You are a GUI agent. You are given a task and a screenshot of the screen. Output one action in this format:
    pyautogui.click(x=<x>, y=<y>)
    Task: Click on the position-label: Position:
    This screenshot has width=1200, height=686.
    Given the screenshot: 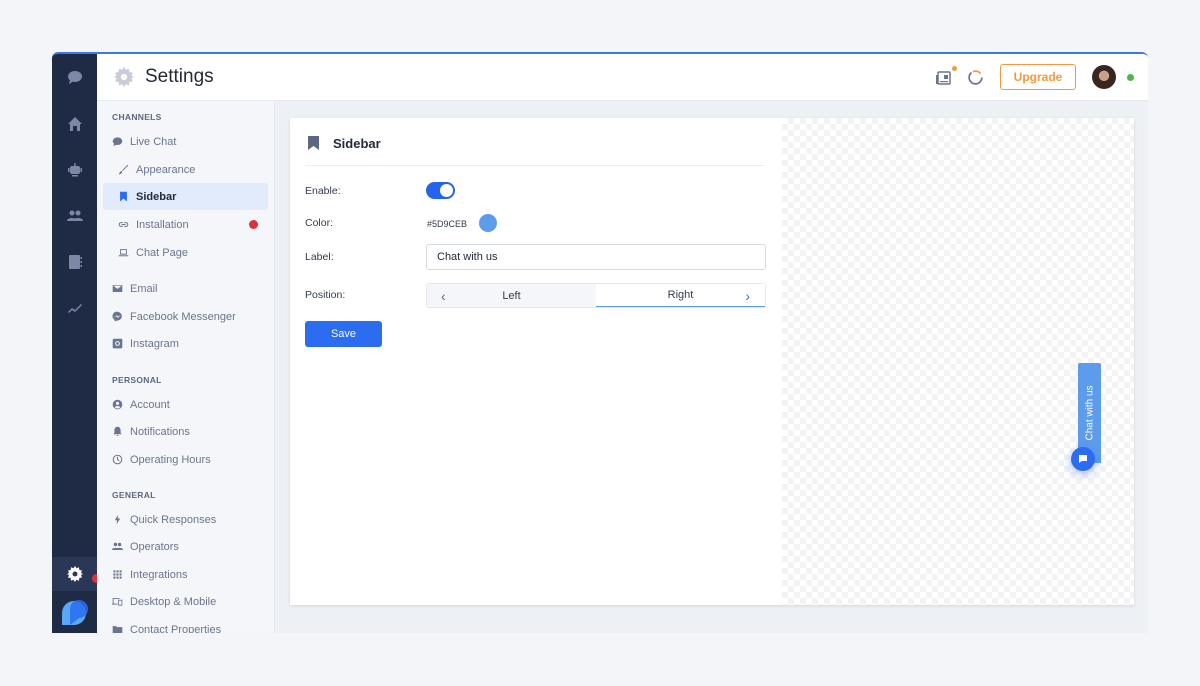 What is the action you would take?
    pyautogui.click(x=325, y=295)
    